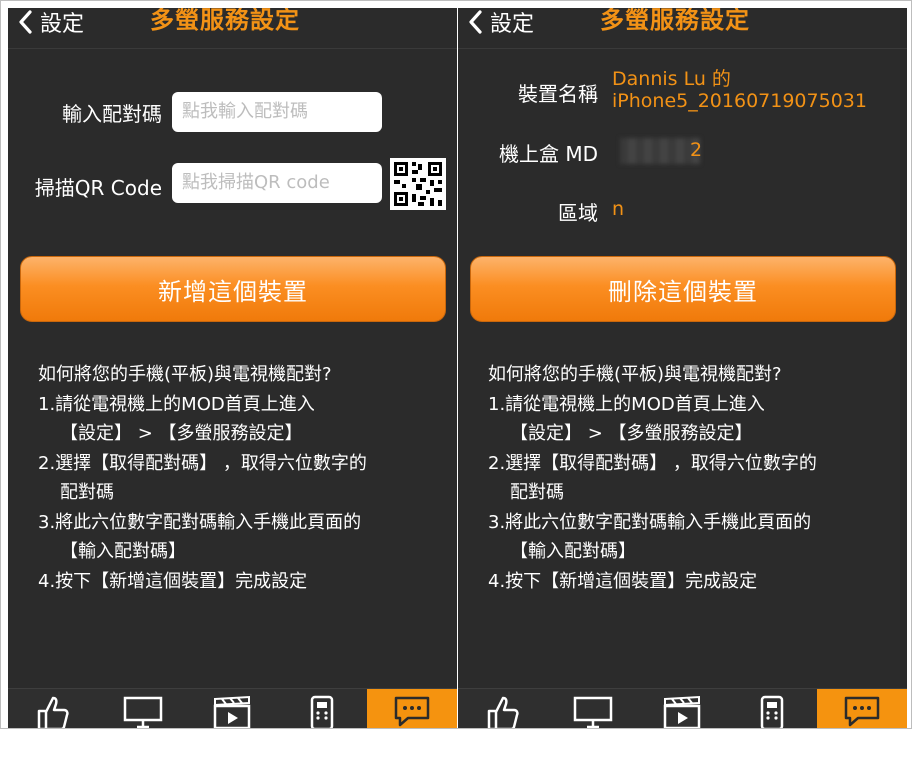 The width and height of the screenshot is (914, 784). I want to click on redacted-md-value, so click(660, 151).